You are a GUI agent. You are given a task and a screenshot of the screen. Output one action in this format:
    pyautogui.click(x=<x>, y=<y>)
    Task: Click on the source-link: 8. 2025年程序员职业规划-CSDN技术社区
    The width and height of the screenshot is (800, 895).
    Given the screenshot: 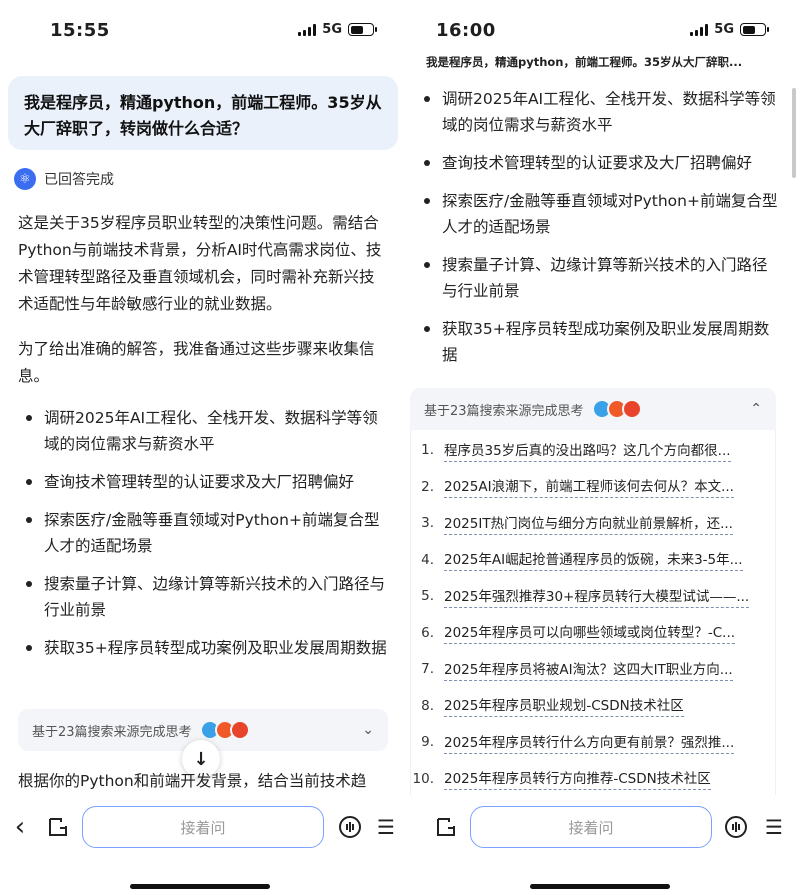 What is the action you would take?
    pyautogui.click(x=593, y=706)
    